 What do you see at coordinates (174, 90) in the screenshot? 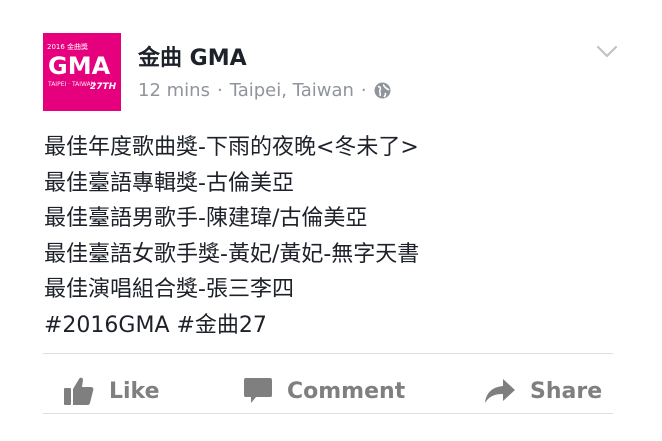
I see `post-time: 12 mins` at bounding box center [174, 90].